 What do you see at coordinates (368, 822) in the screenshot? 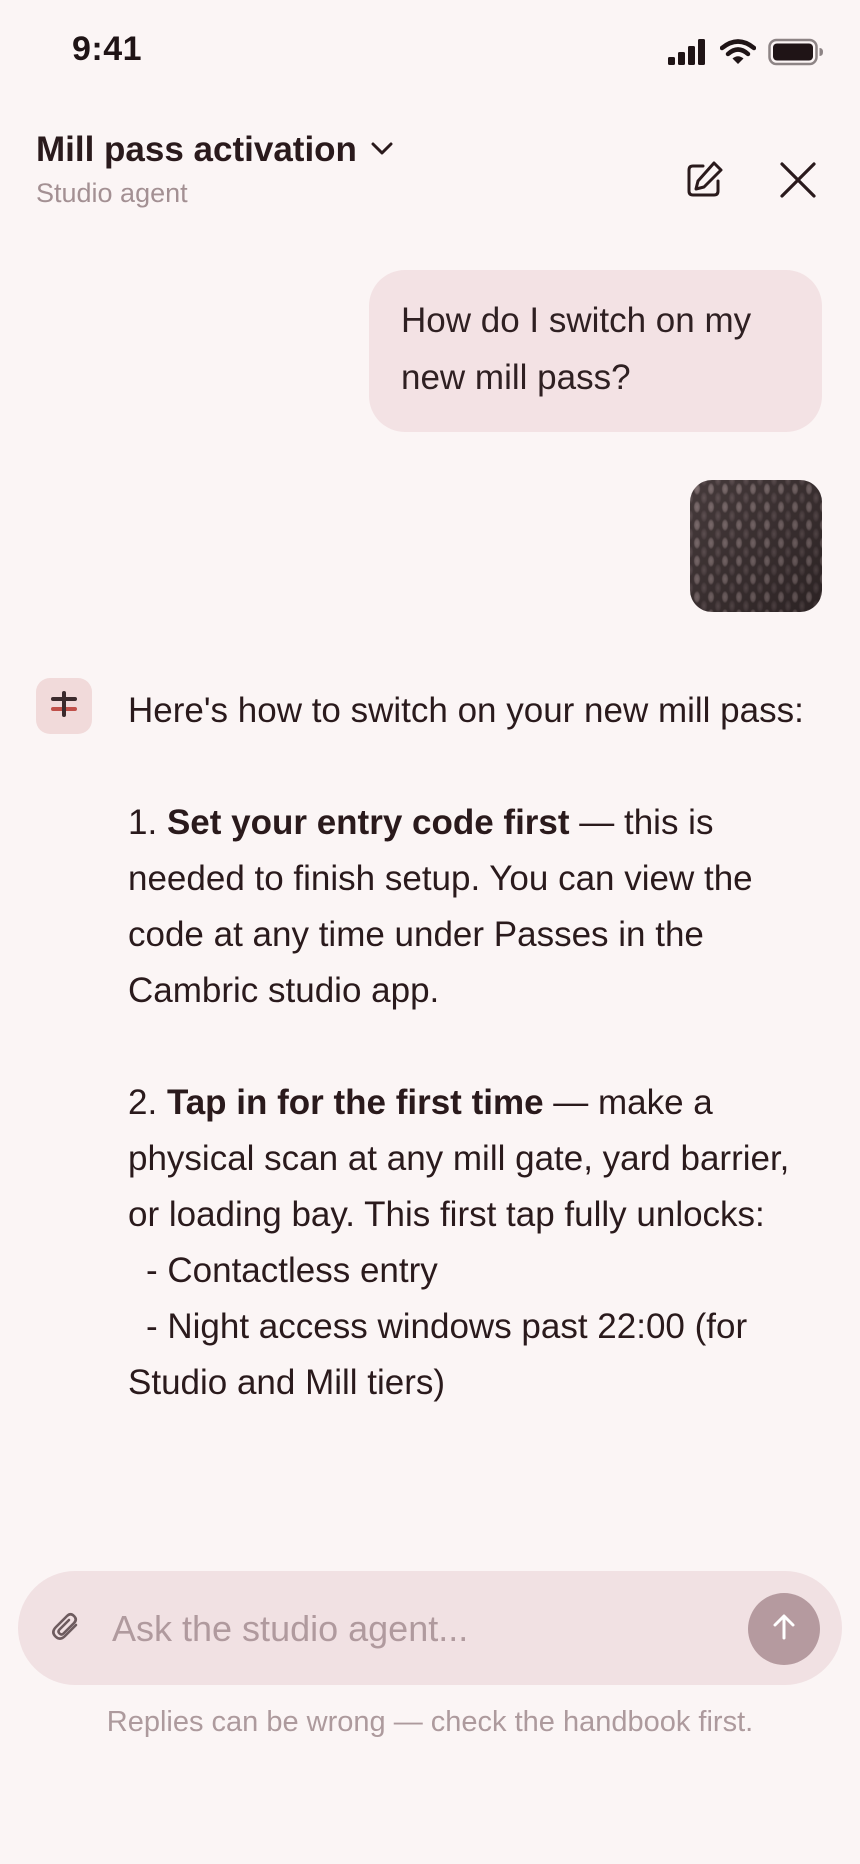
I see `step-1-title: Set your entry code first` at bounding box center [368, 822].